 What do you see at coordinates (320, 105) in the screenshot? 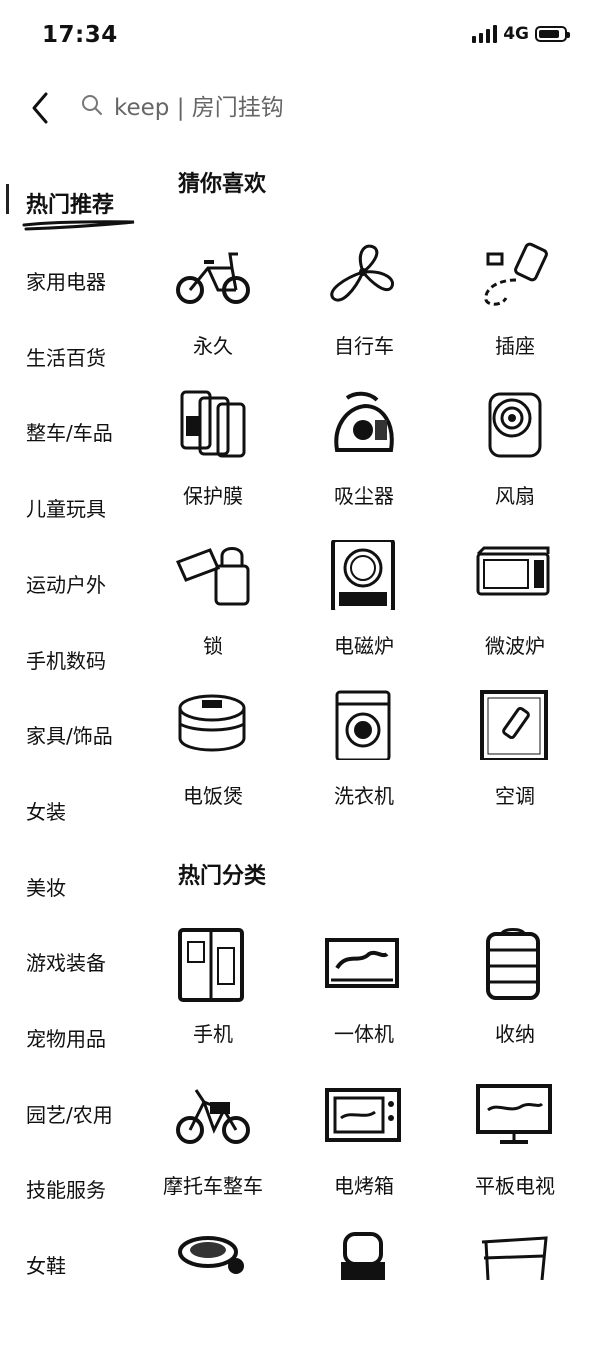
I see `search-input: keep | 房门挂钩` at bounding box center [320, 105].